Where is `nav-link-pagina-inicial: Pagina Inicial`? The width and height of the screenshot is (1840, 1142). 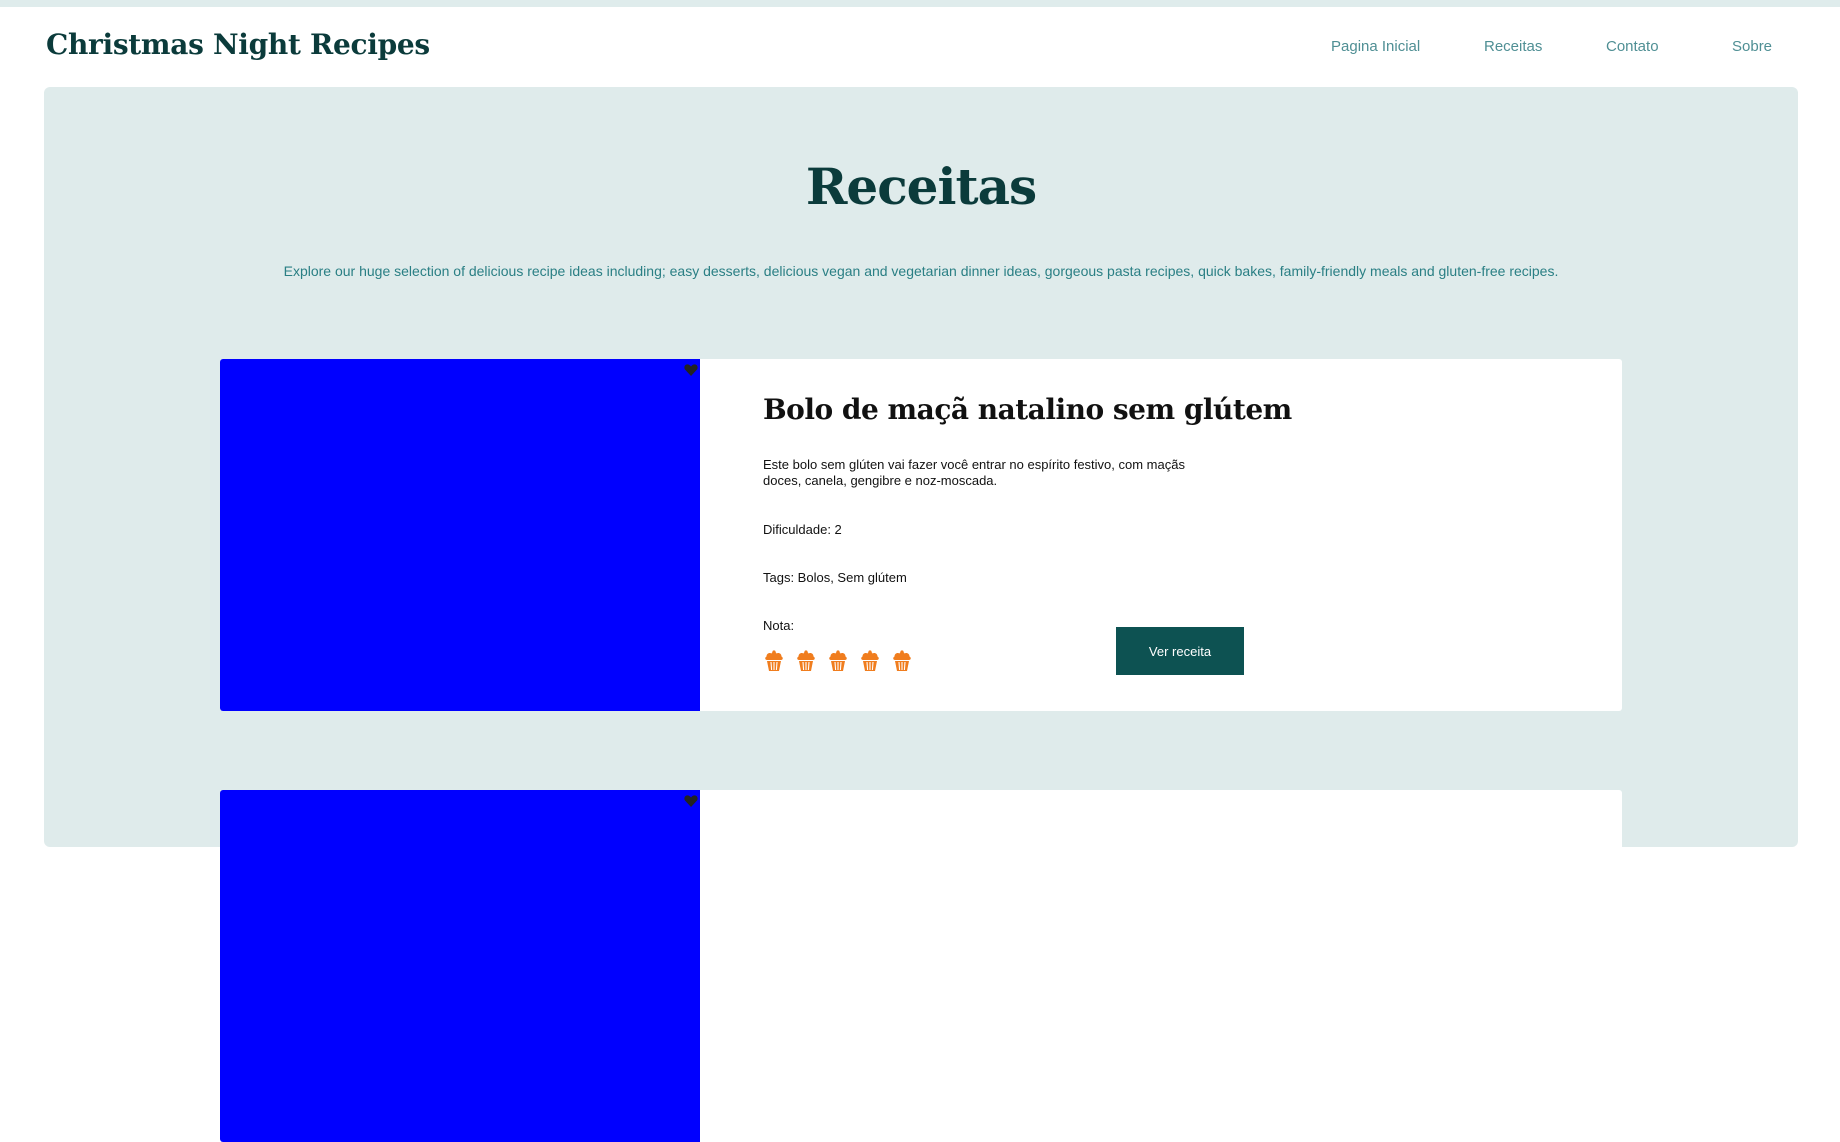 nav-link-pagina-inicial: Pagina Inicial is located at coordinates (1375, 46).